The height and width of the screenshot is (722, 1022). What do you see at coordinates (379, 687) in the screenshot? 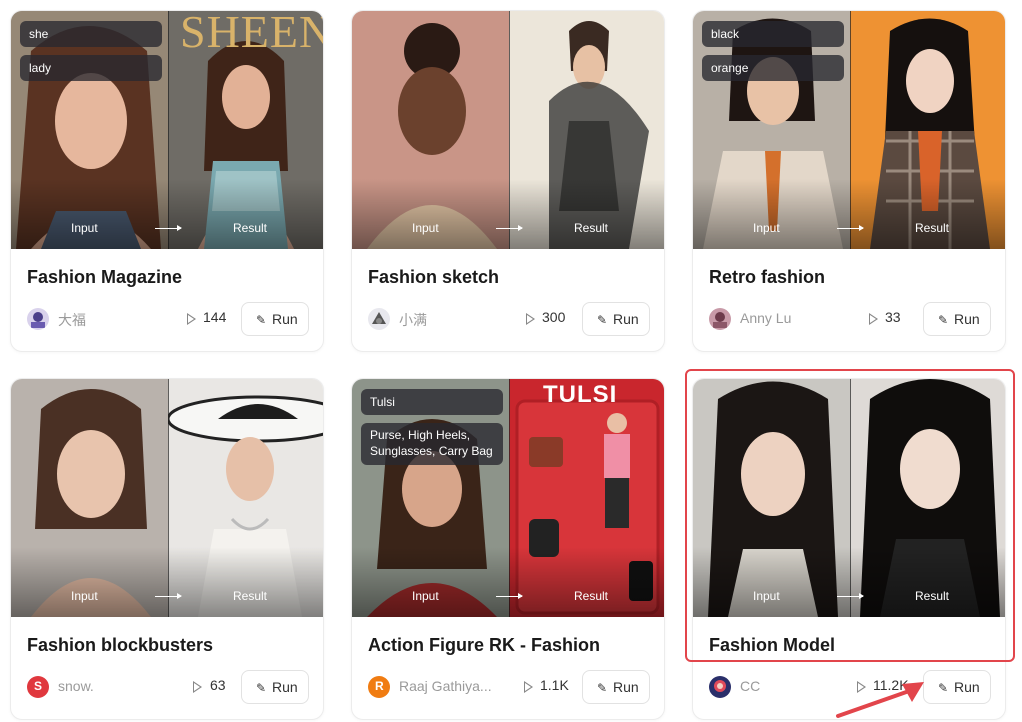
I see `avatar: R` at bounding box center [379, 687].